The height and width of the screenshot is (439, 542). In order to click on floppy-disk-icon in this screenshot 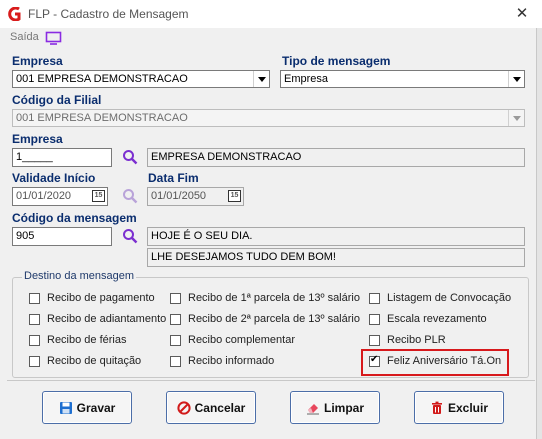, I will do `click(65, 407)`.